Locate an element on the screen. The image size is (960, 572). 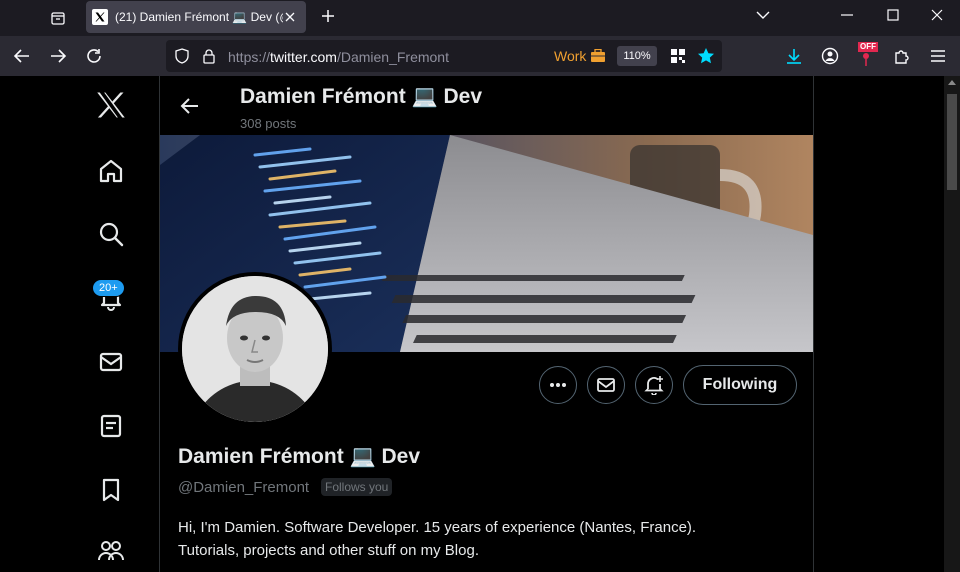
left-navigation: 20+ is located at coordinates (111, 324).